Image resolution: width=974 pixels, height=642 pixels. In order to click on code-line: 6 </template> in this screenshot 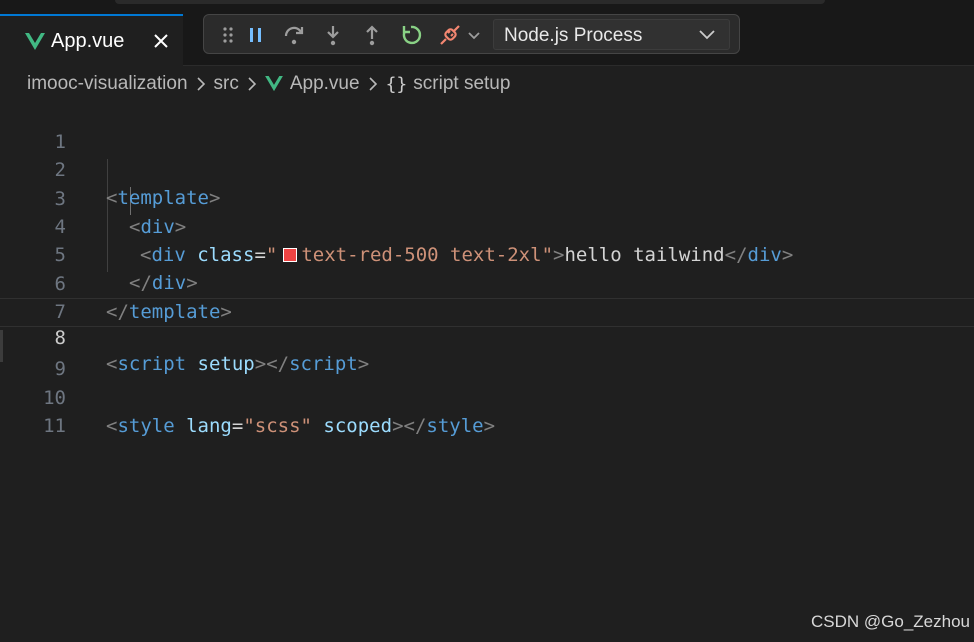, I will do `click(487, 282)`.